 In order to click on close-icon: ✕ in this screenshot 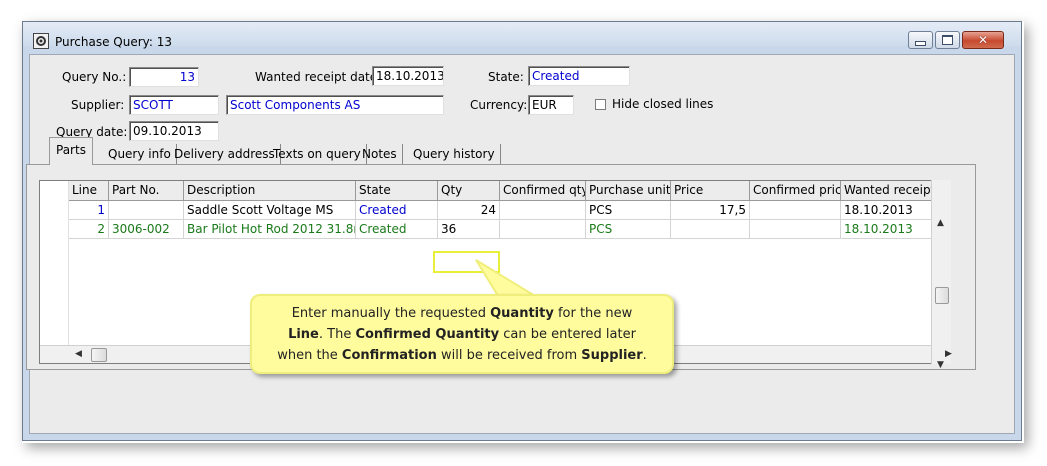, I will do `click(983, 40)`.